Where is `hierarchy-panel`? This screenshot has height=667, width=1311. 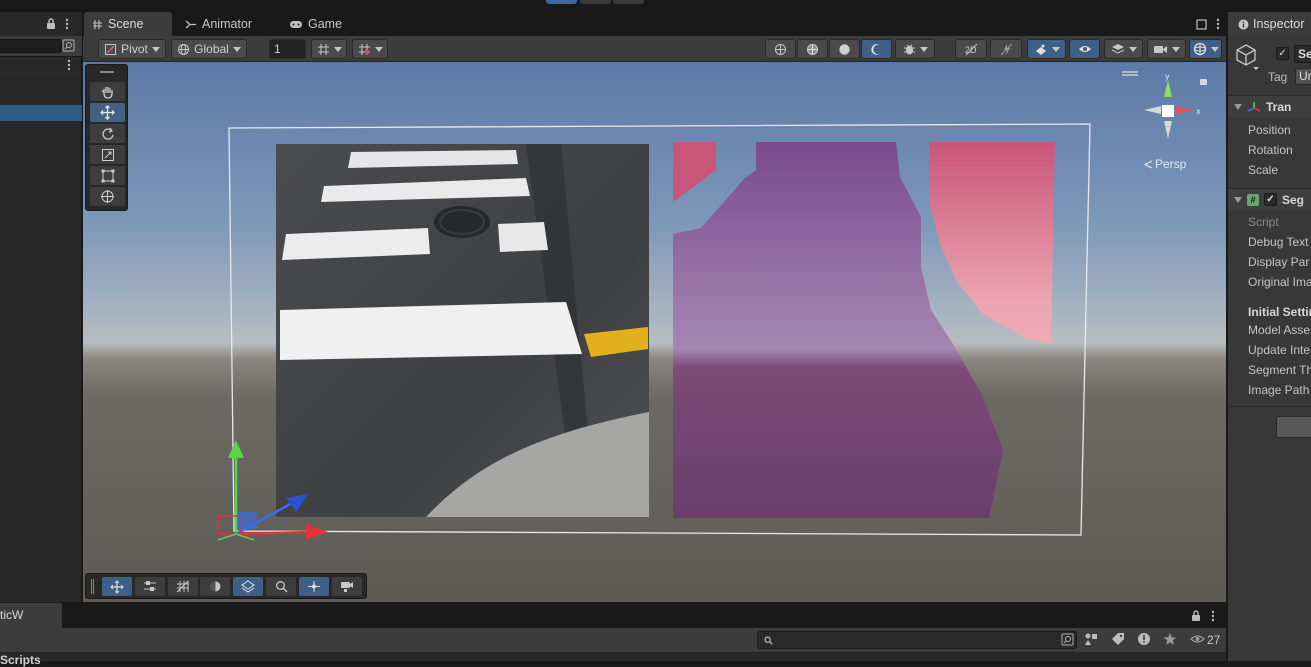 hierarchy-panel is located at coordinates (41, 307).